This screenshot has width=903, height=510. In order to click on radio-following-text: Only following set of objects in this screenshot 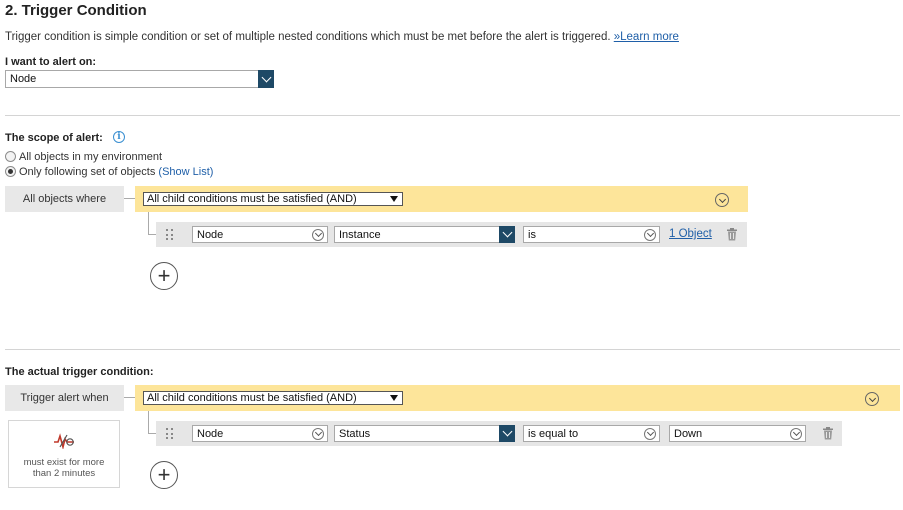, I will do `click(87, 172)`.